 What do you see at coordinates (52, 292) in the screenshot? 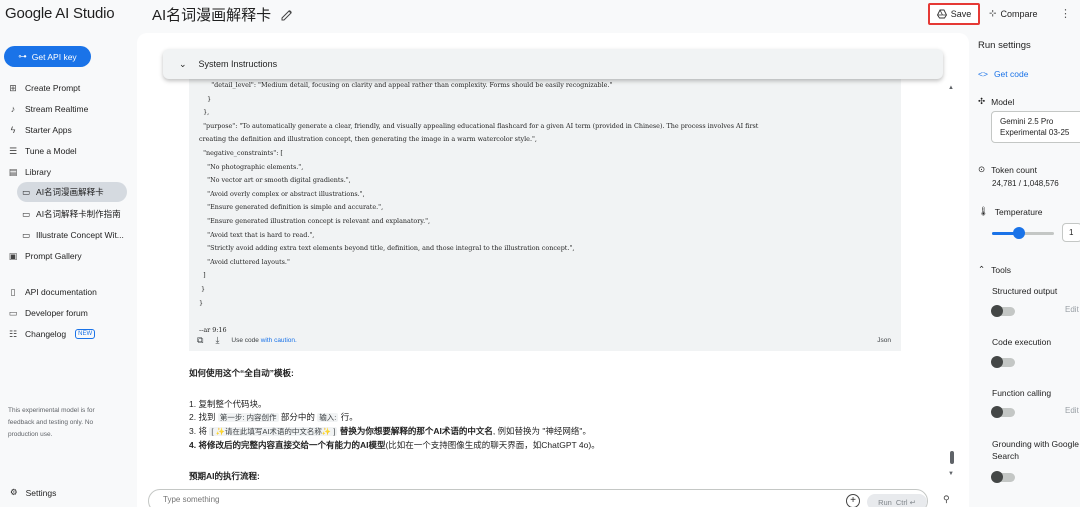
I see `sidebar-link-api-docs: ▯ API documentation` at bounding box center [52, 292].